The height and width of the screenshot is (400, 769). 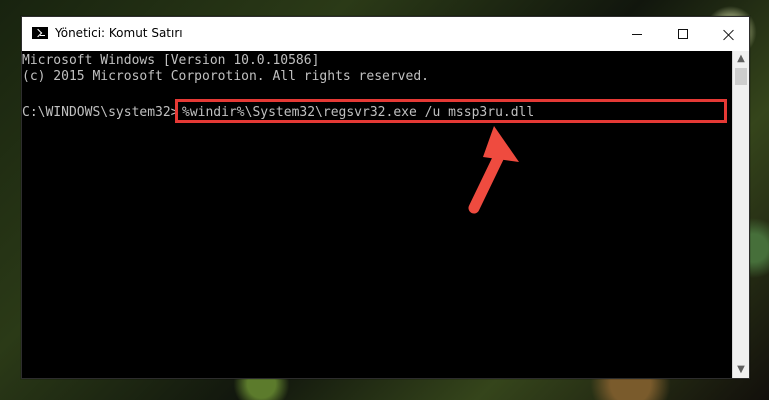 I want to click on console-command-line: C:\WINDOWS\system32>, so click(x=100, y=113).